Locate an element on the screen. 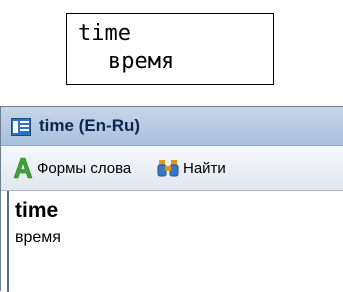 The image size is (343, 292). title-bar: time (En-Ru) is located at coordinates (172, 126).